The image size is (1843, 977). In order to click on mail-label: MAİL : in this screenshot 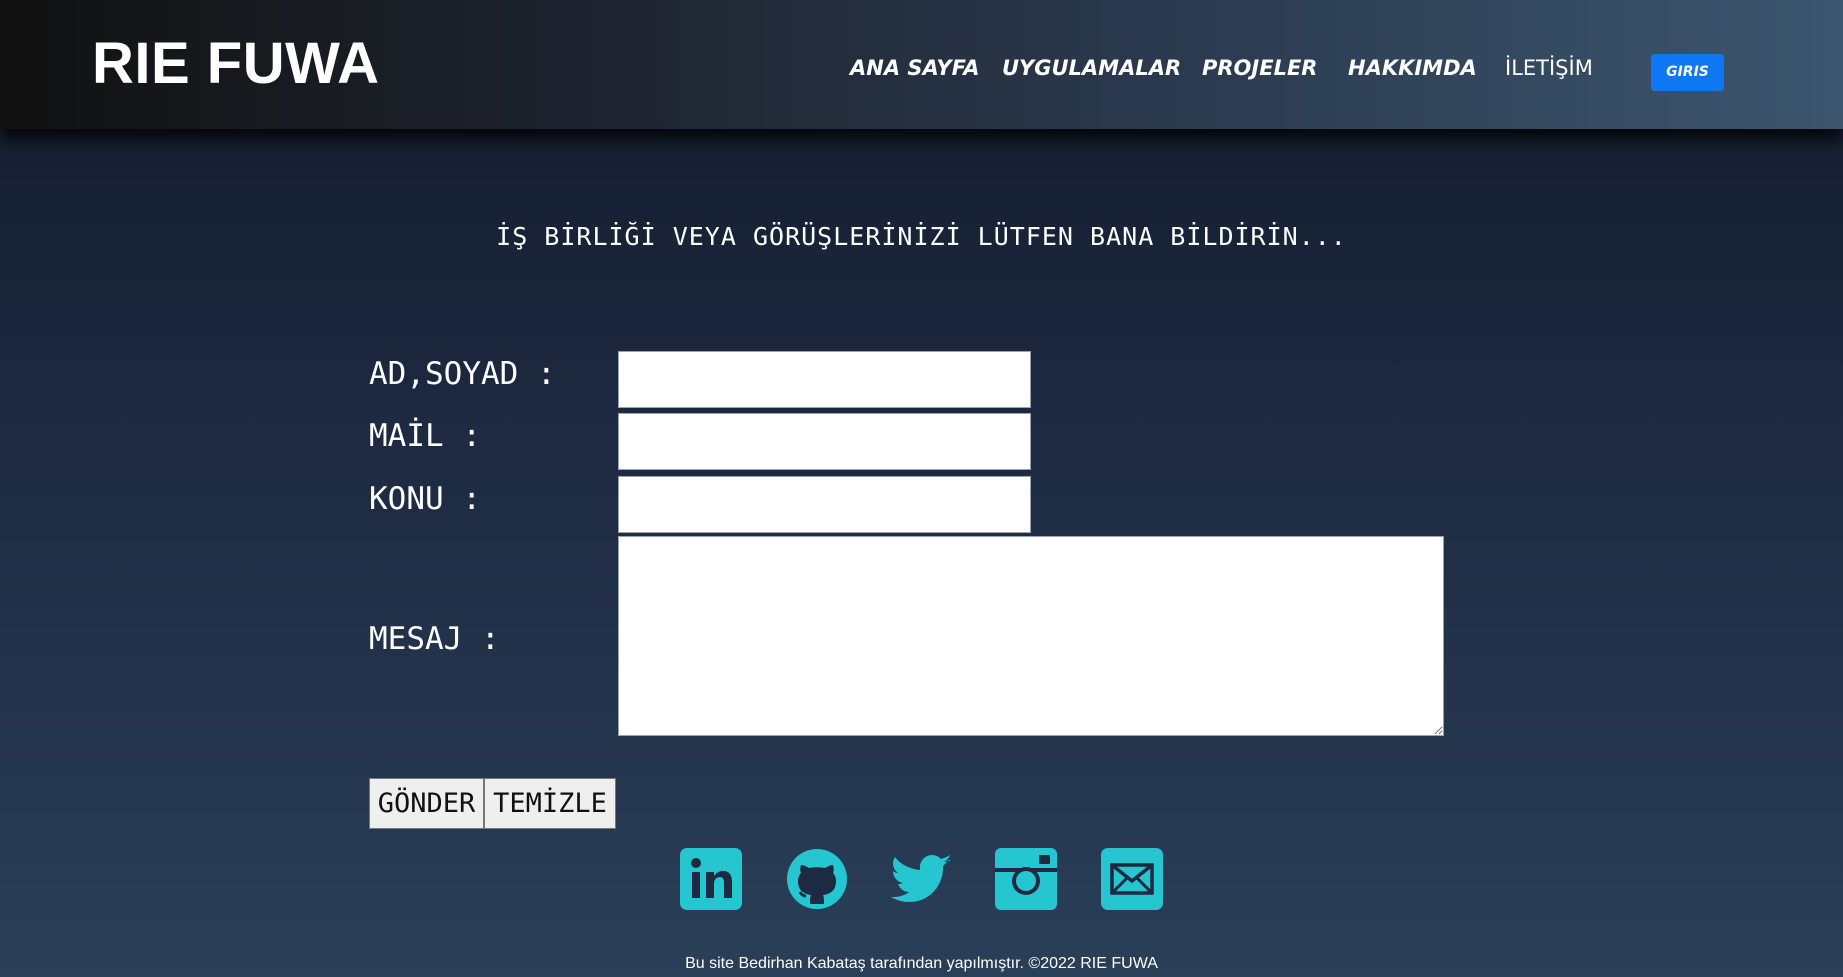, I will do `click(425, 436)`.